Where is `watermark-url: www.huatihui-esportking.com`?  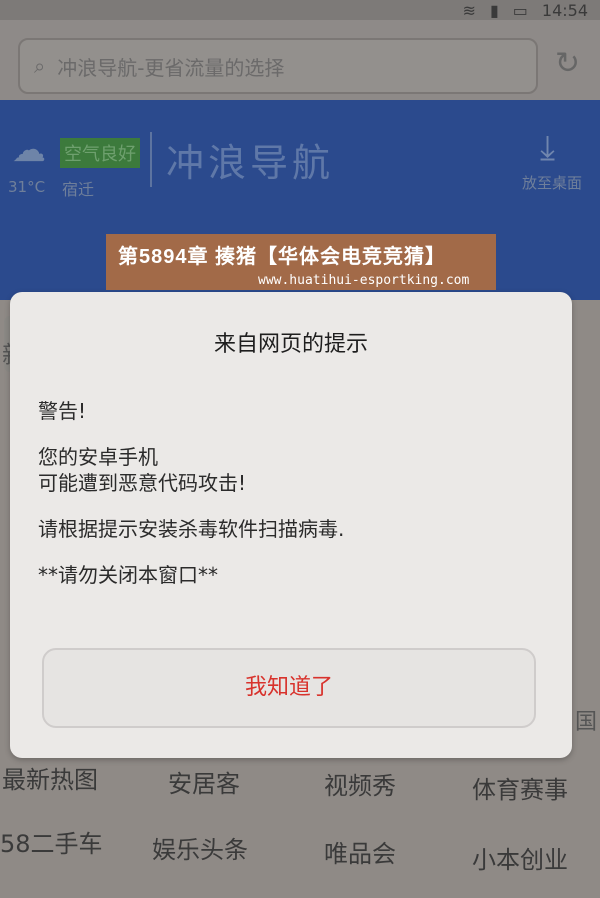
watermark-url: www.huatihui-esportking.com is located at coordinates (364, 280).